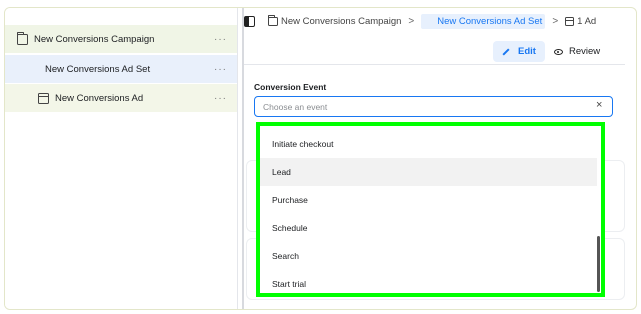 This screenshot has width=641, height=314. Describe the element at coordinates (98, 69) in the screenshot. I see `tree-item-adset-label: New Conversions Ad Set` at that location.